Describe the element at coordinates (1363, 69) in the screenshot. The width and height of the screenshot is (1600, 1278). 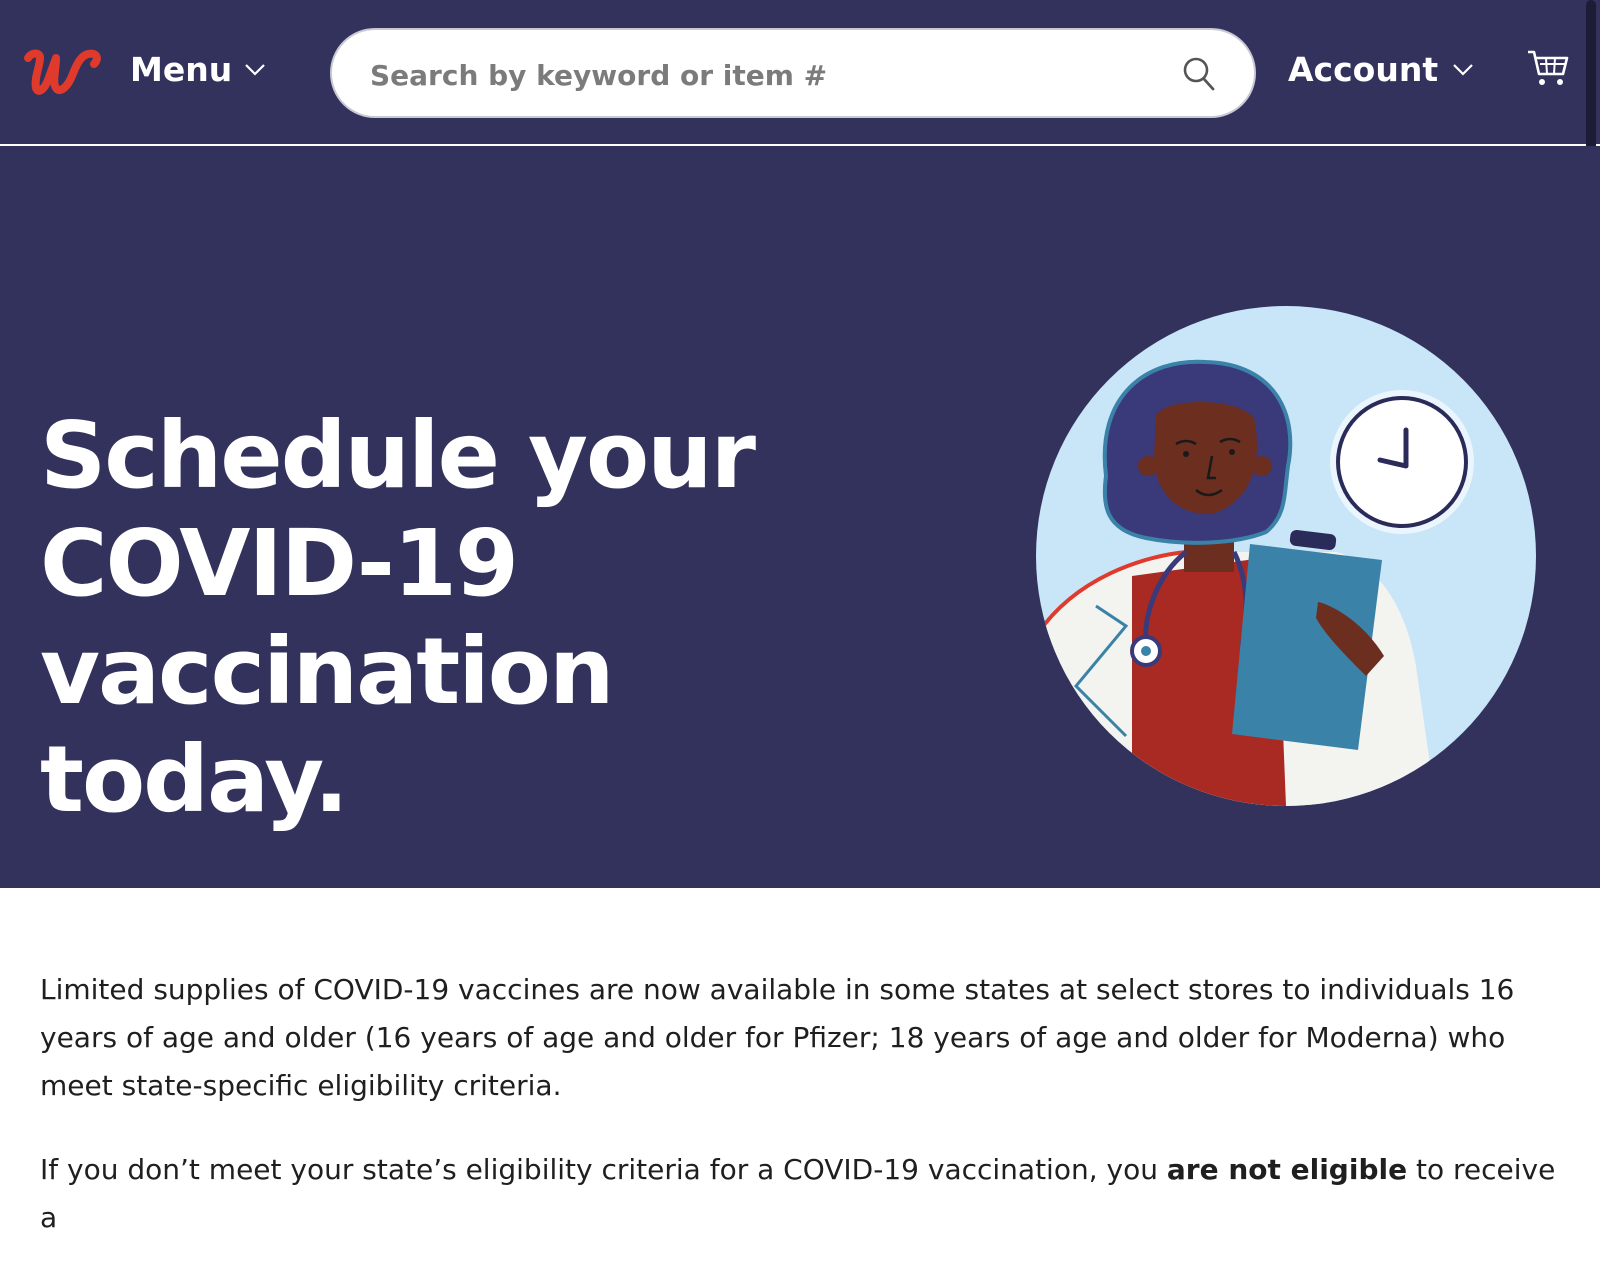
I see `account-label: Account` at that location.